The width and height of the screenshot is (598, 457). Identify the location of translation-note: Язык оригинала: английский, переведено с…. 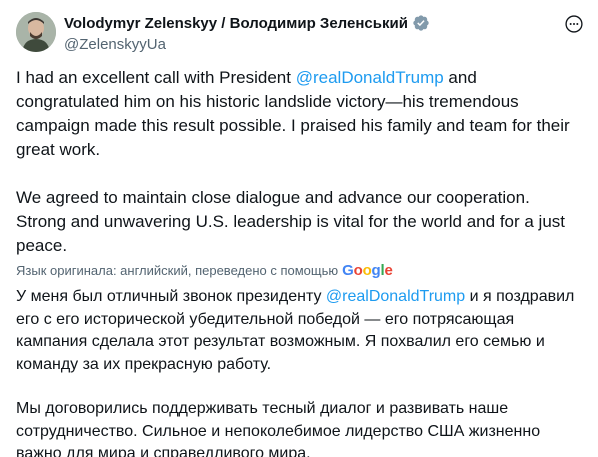
(300, 270).